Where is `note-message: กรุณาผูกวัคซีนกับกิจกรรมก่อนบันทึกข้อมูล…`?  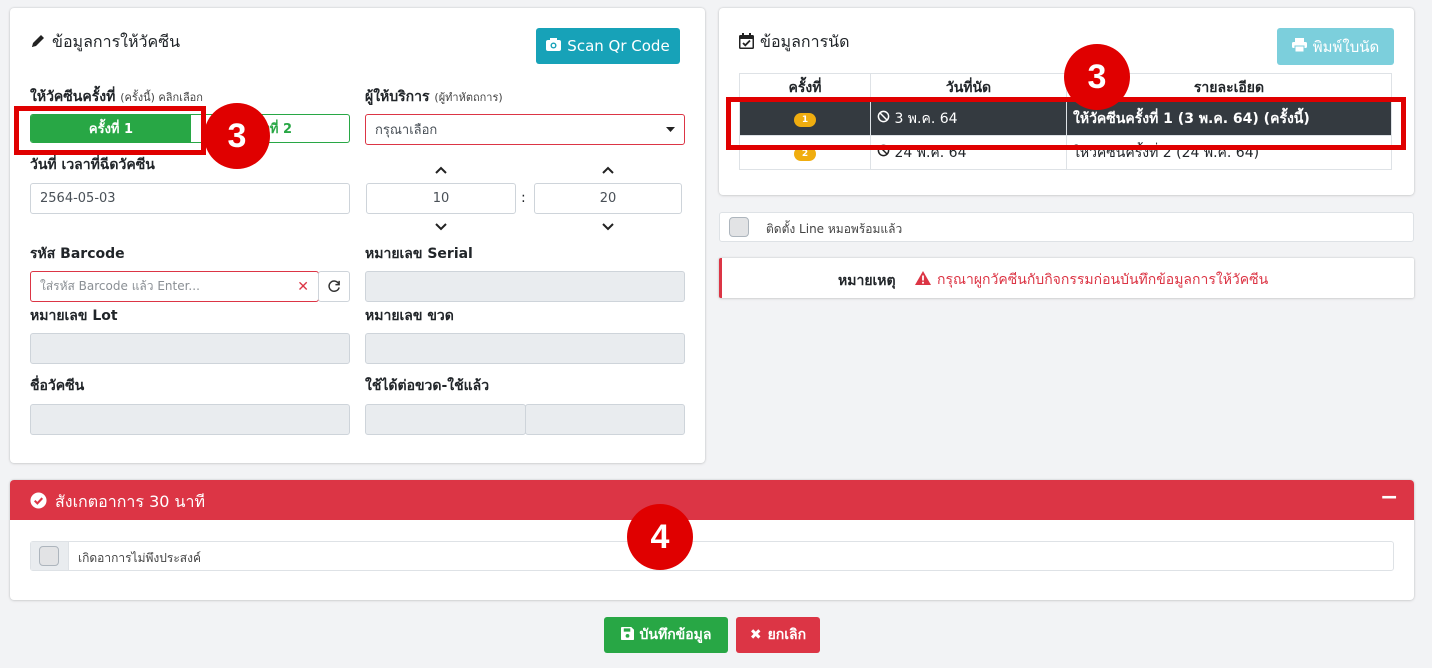
note-message: กรุณาผูกวัคซีนกับกิจกรรมก่อนบันทึกข้อมูล… is located at coordinates (1091, 280).